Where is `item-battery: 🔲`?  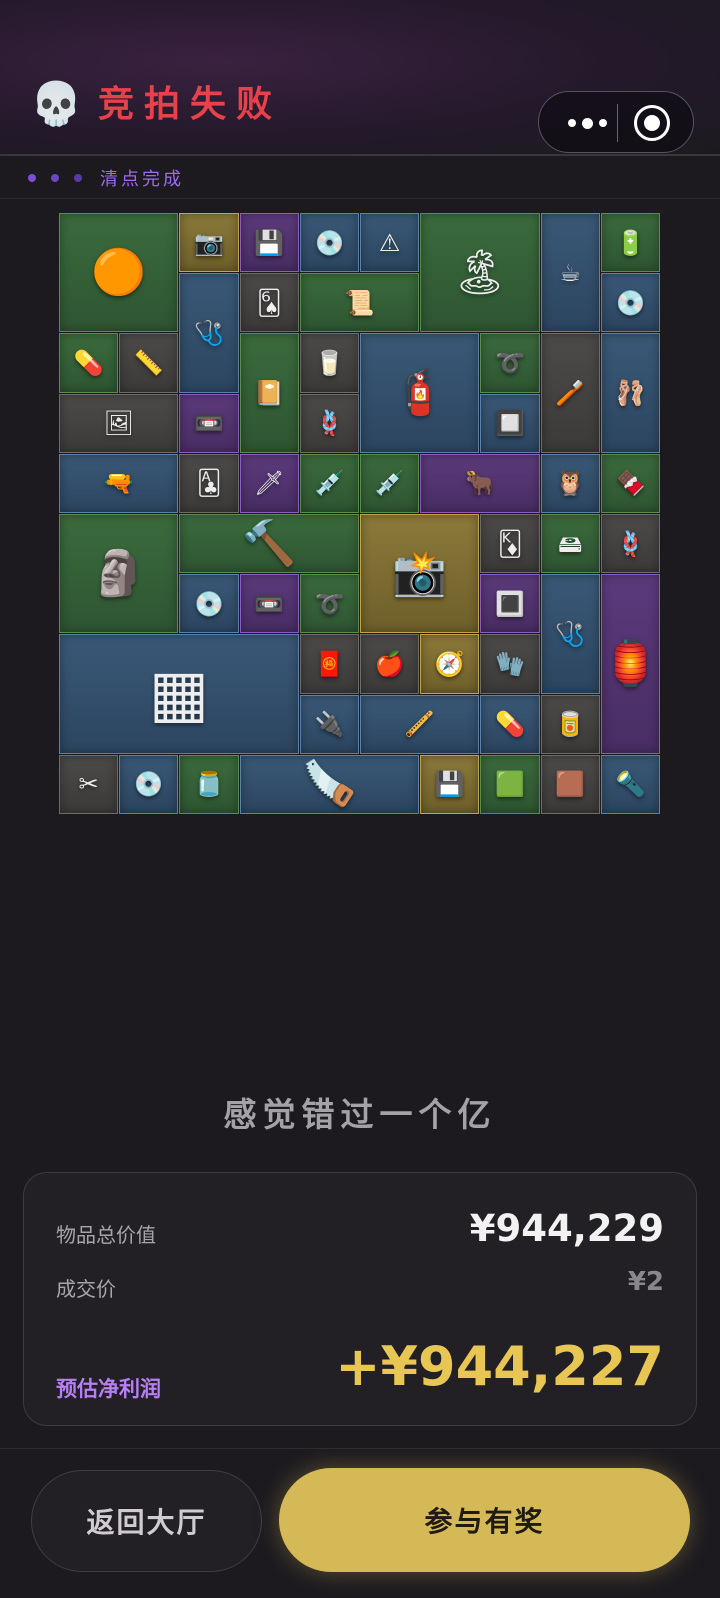 item-battery: 🔲 is located at coordinates (510, 423).